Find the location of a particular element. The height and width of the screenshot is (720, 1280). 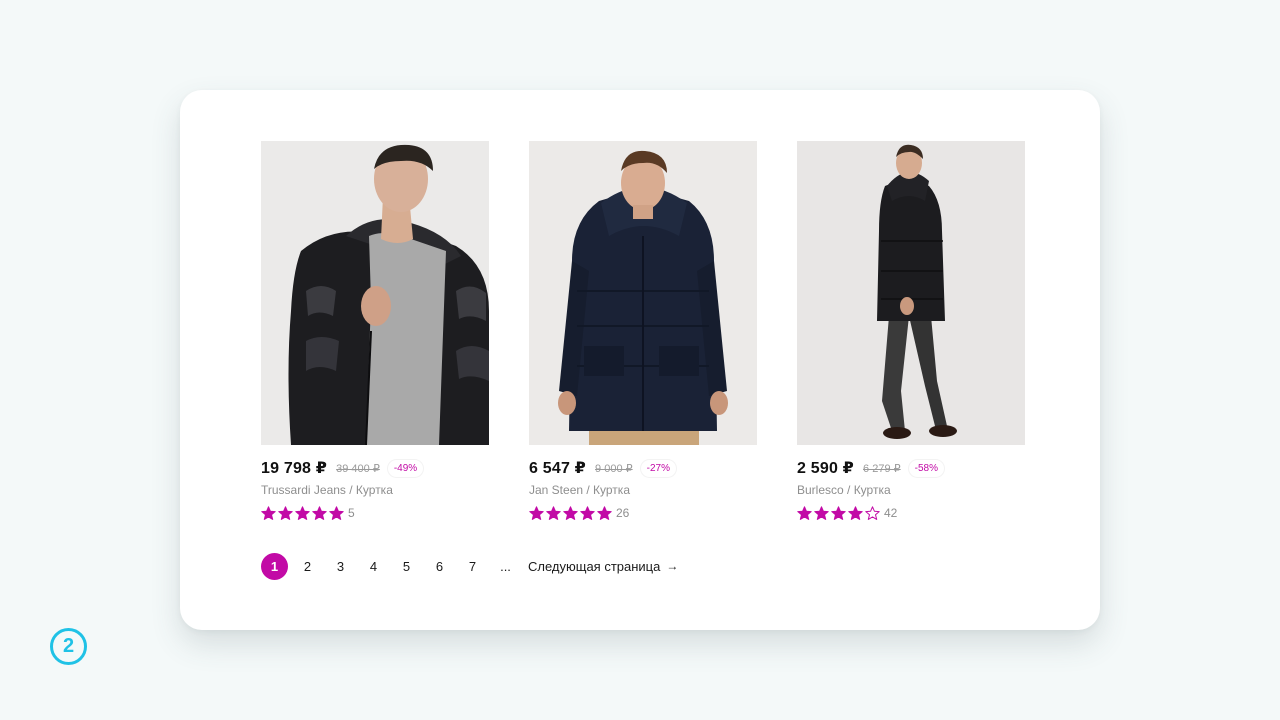

review-count: 42 is located at coordinates (891, 513).